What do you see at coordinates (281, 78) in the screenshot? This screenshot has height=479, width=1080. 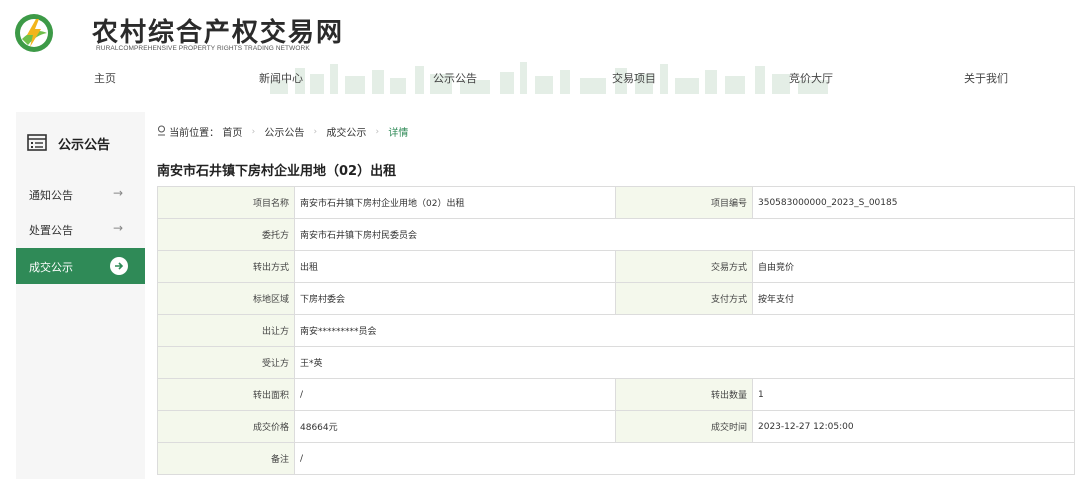 I see `nav-news: 新闻中心` at bounding box center [281, 78].